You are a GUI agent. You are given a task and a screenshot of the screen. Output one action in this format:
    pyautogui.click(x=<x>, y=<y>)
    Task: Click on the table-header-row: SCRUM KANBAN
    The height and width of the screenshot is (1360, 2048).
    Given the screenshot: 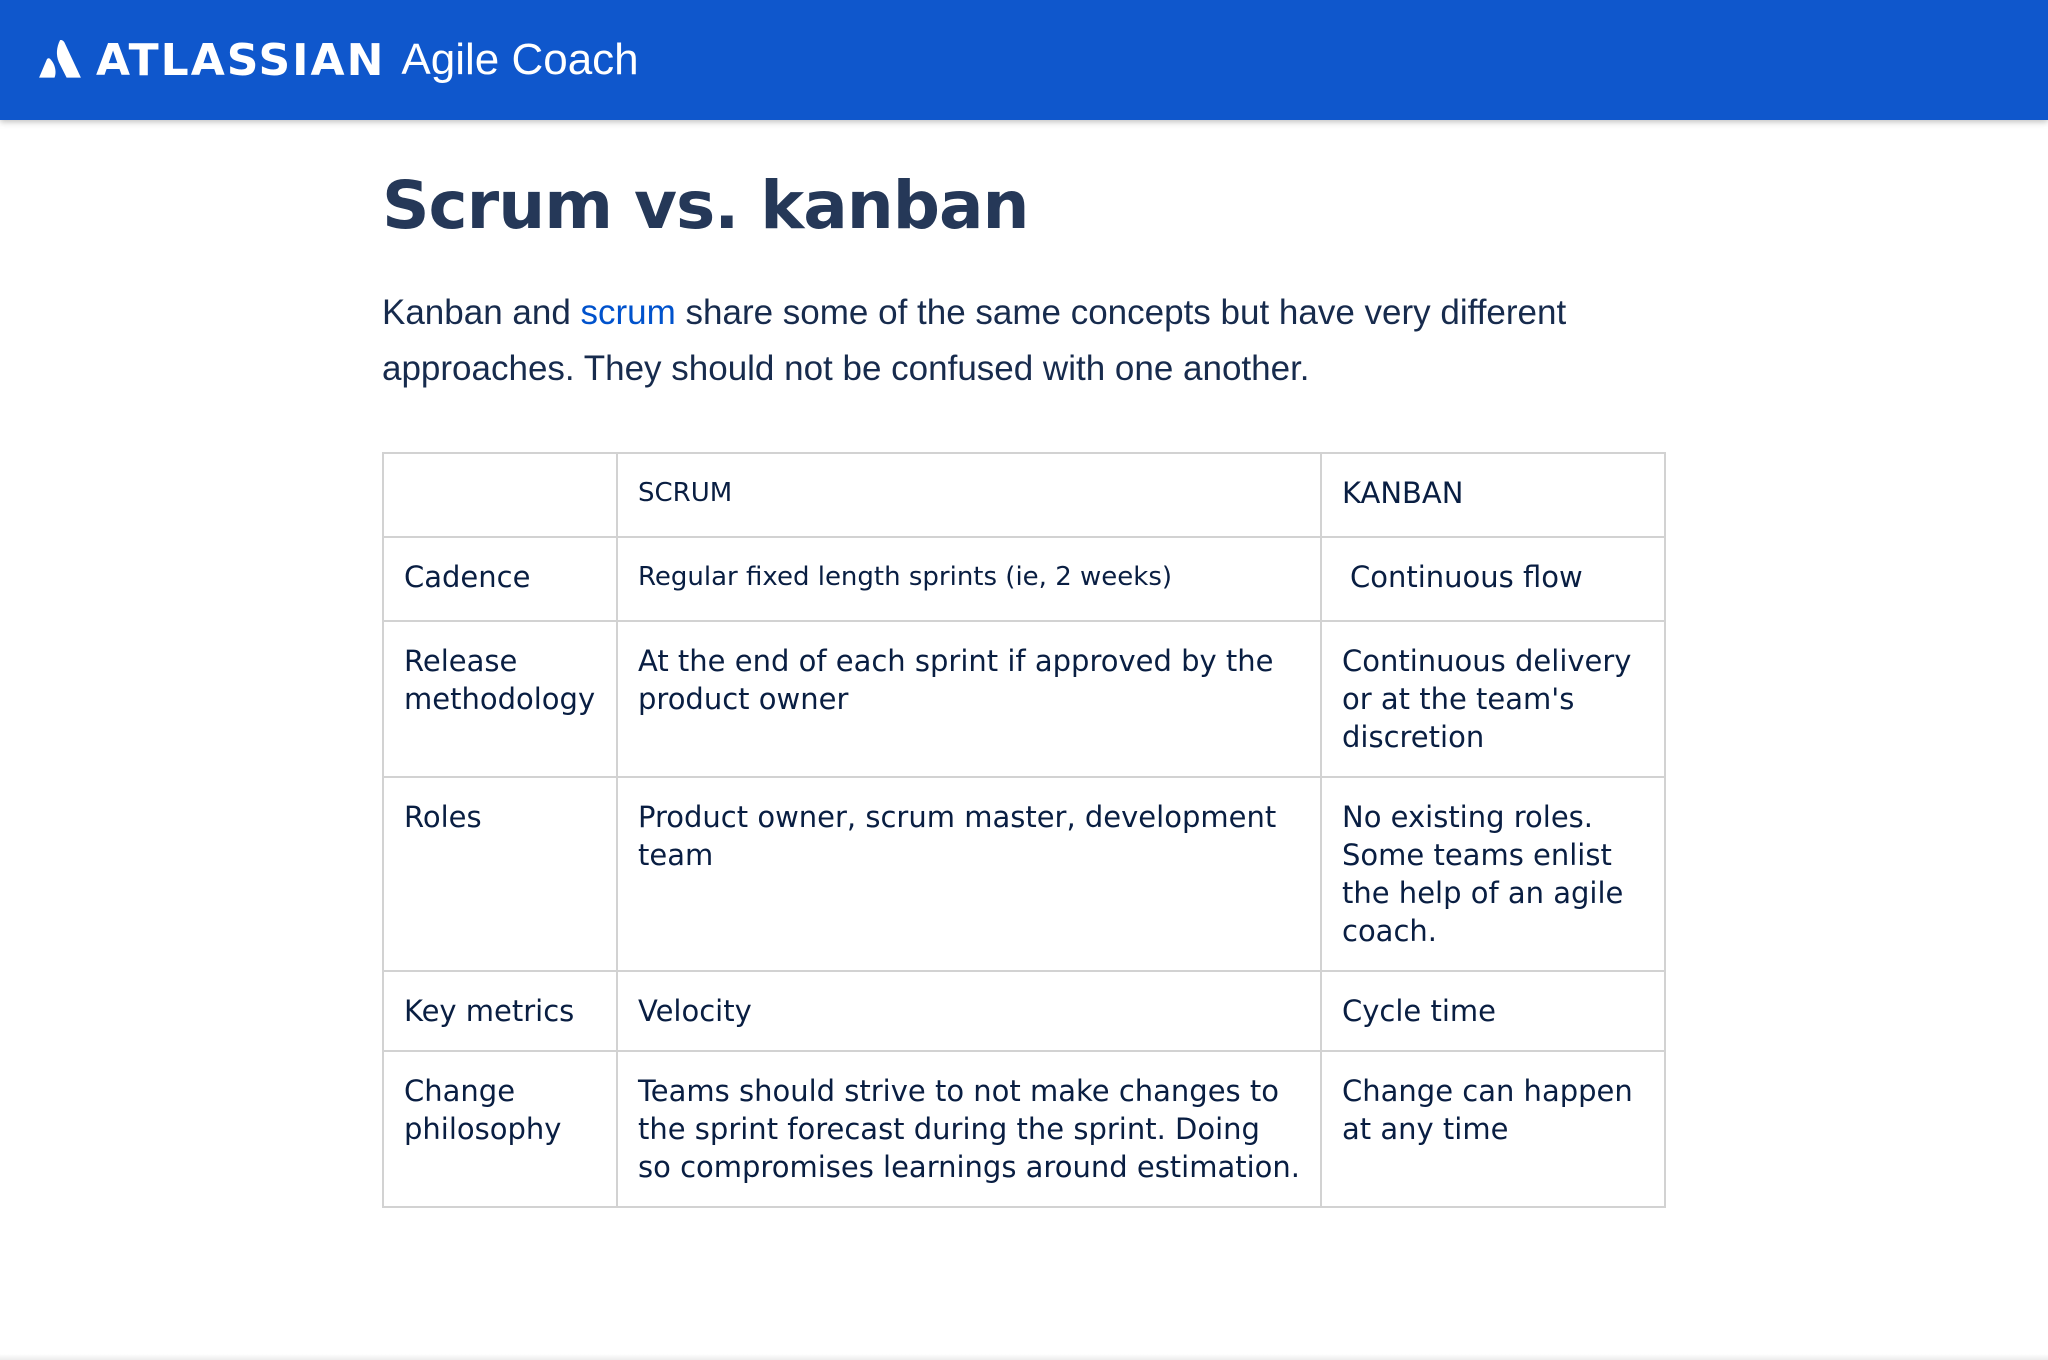 What is the action you would take?
    pyautogui.click(x=1024, y=495)
    